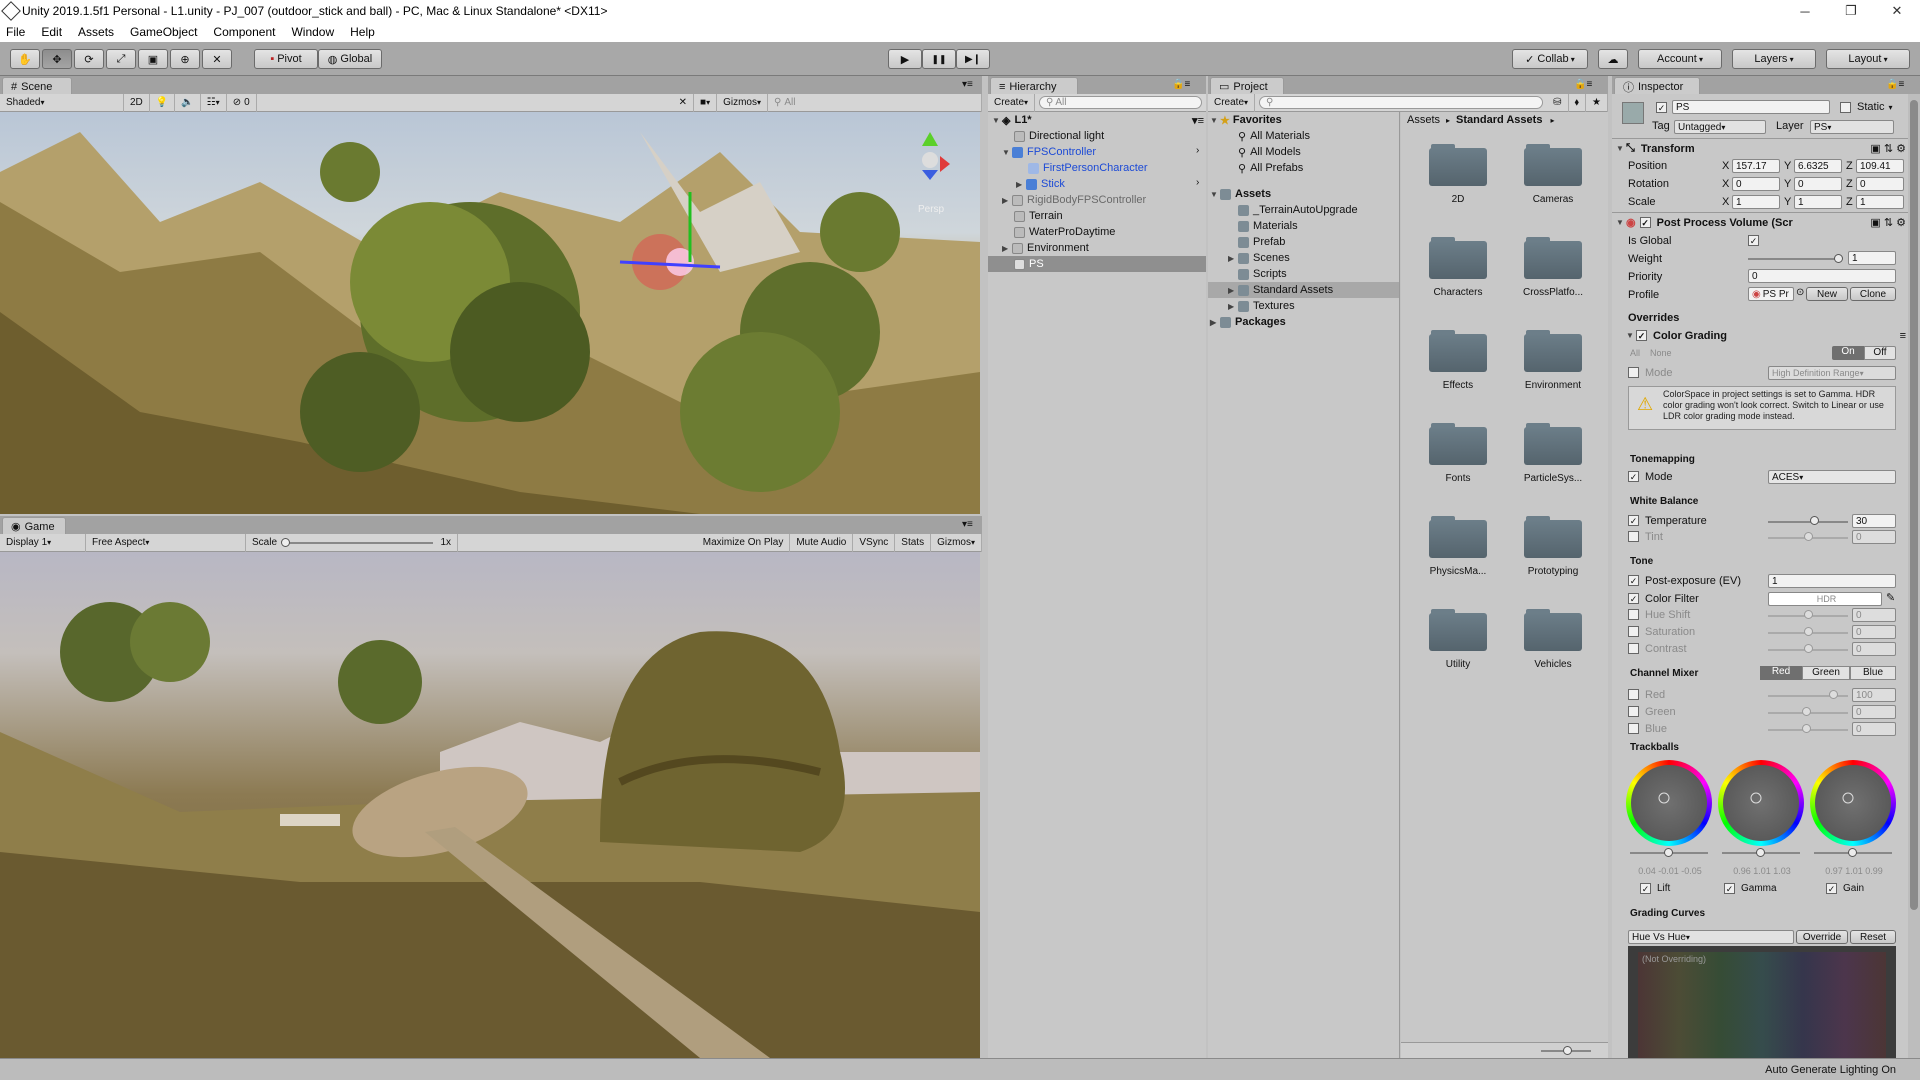 This screenshot has width=1920, height=1080. Describe the element at coordinates (874, 542) in the screenshot. I see `vsync-toggle: VSync` at that location.